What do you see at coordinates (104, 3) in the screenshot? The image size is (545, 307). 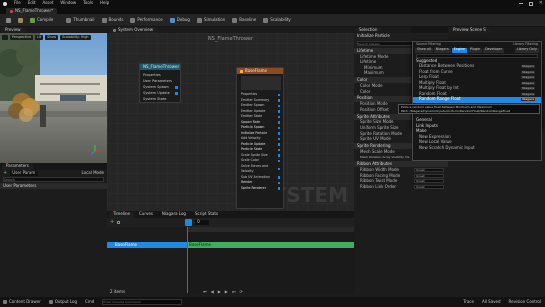 I see `menu-help: Help` at bounding box center [104, 3].